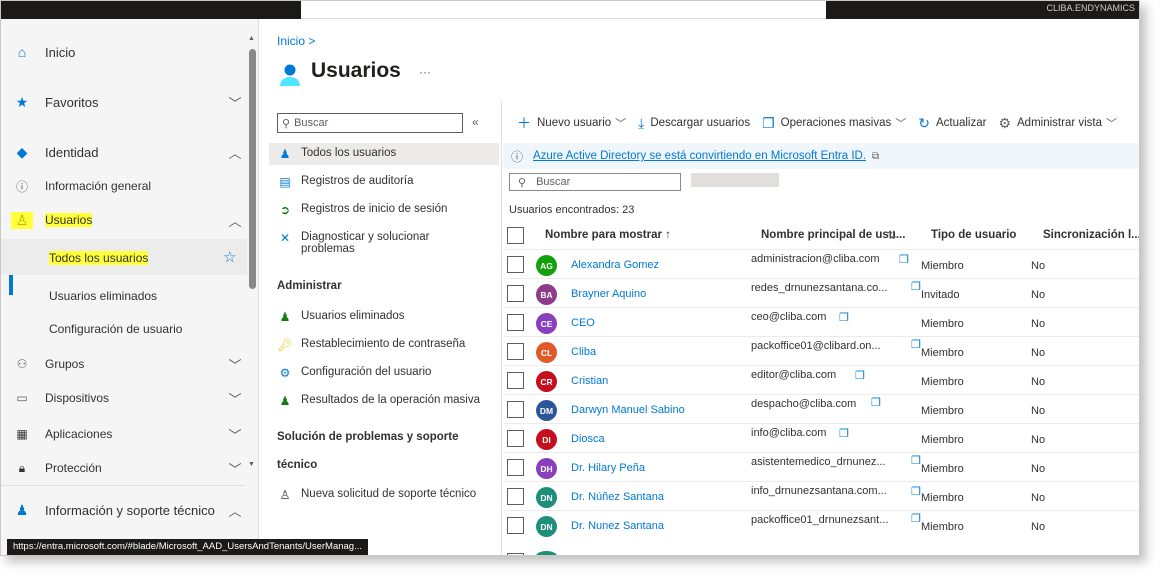 The height and width of the screenshot is (579, 1172). What do you see at coordinates (583, 323) in the screenshot?
I see `user-name-link: CEO` at bounding box center [583, 323].